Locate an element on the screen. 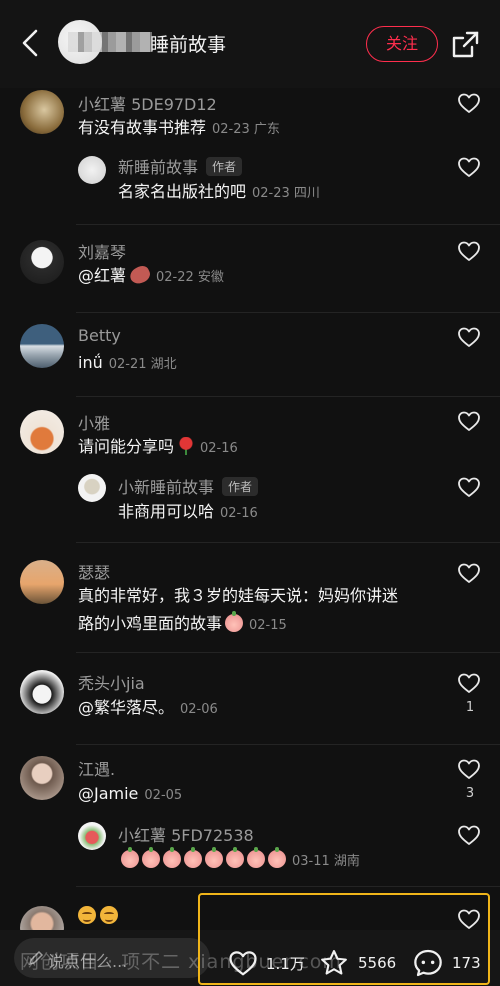  reply-meta: 02-23 四川 is located at coordinates (286, 193).